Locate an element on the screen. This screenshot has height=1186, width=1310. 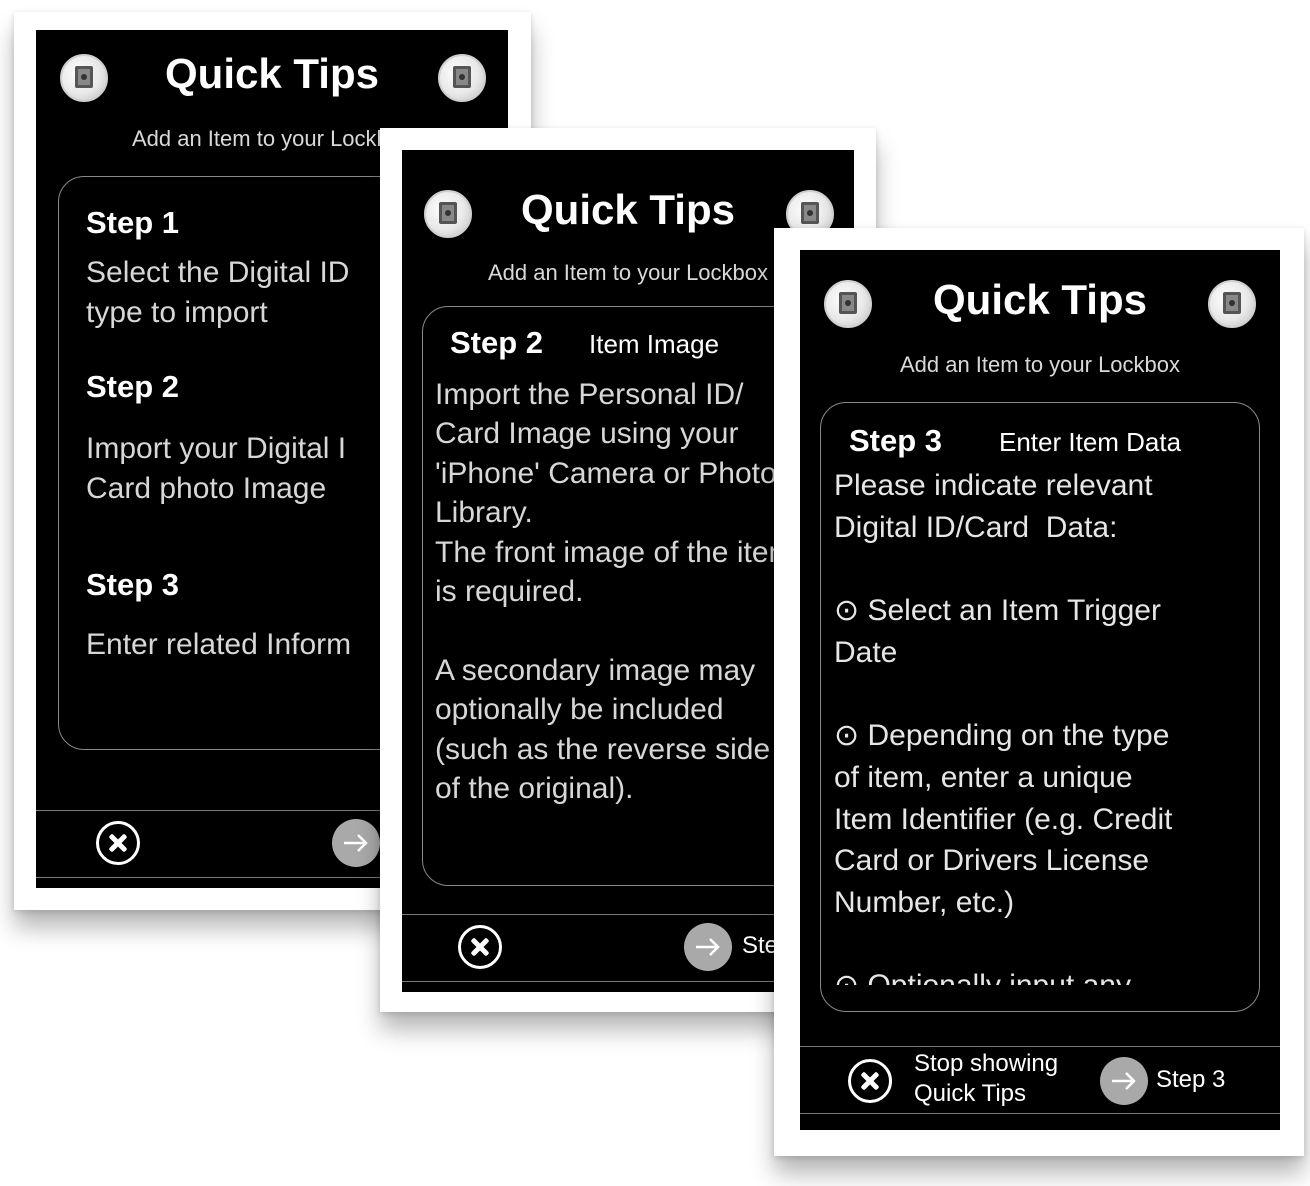
page-title: Quick Tips is located at coordinates (272, 73).